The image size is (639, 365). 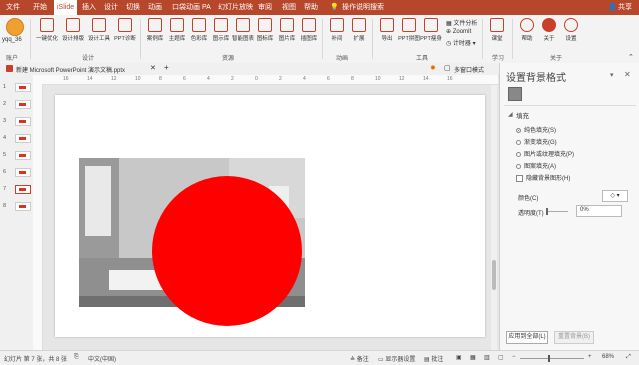 What do you see at coordinates (184, 79) in the screenshot?
I see `ruler-tick-label: 6` at bounding box center [184, 79].